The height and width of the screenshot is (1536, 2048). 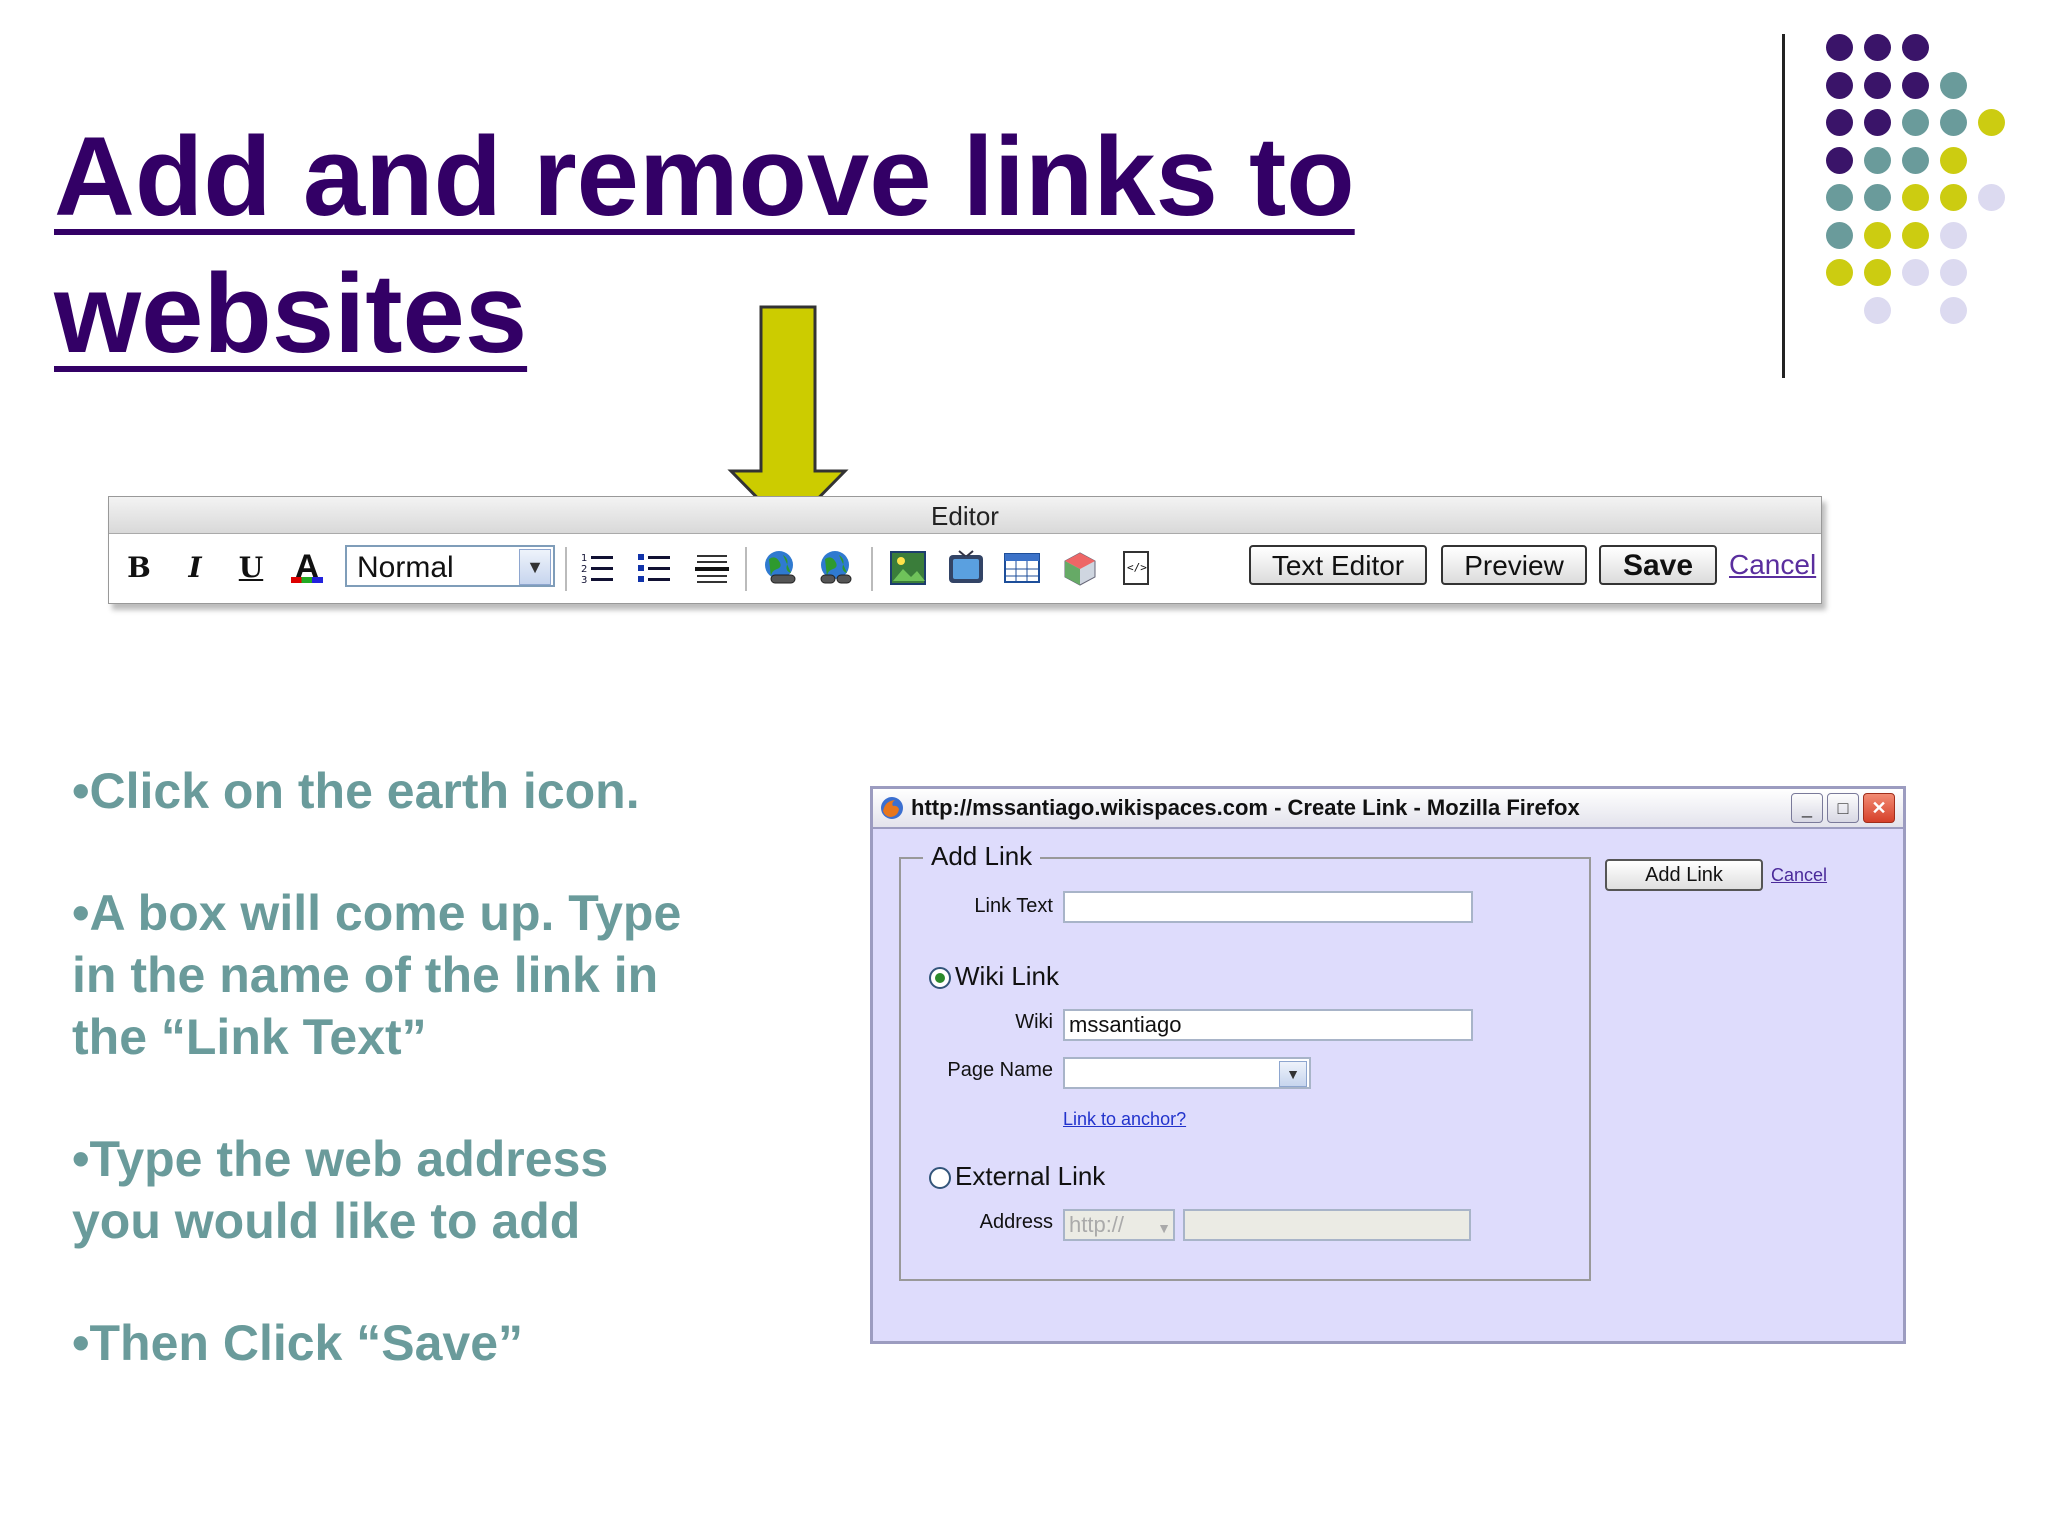 What do you see at coordinates (1000, 1070) in the screenshot?
I see `page-name-label: Page Name` at bounding box center [1000, 1070].